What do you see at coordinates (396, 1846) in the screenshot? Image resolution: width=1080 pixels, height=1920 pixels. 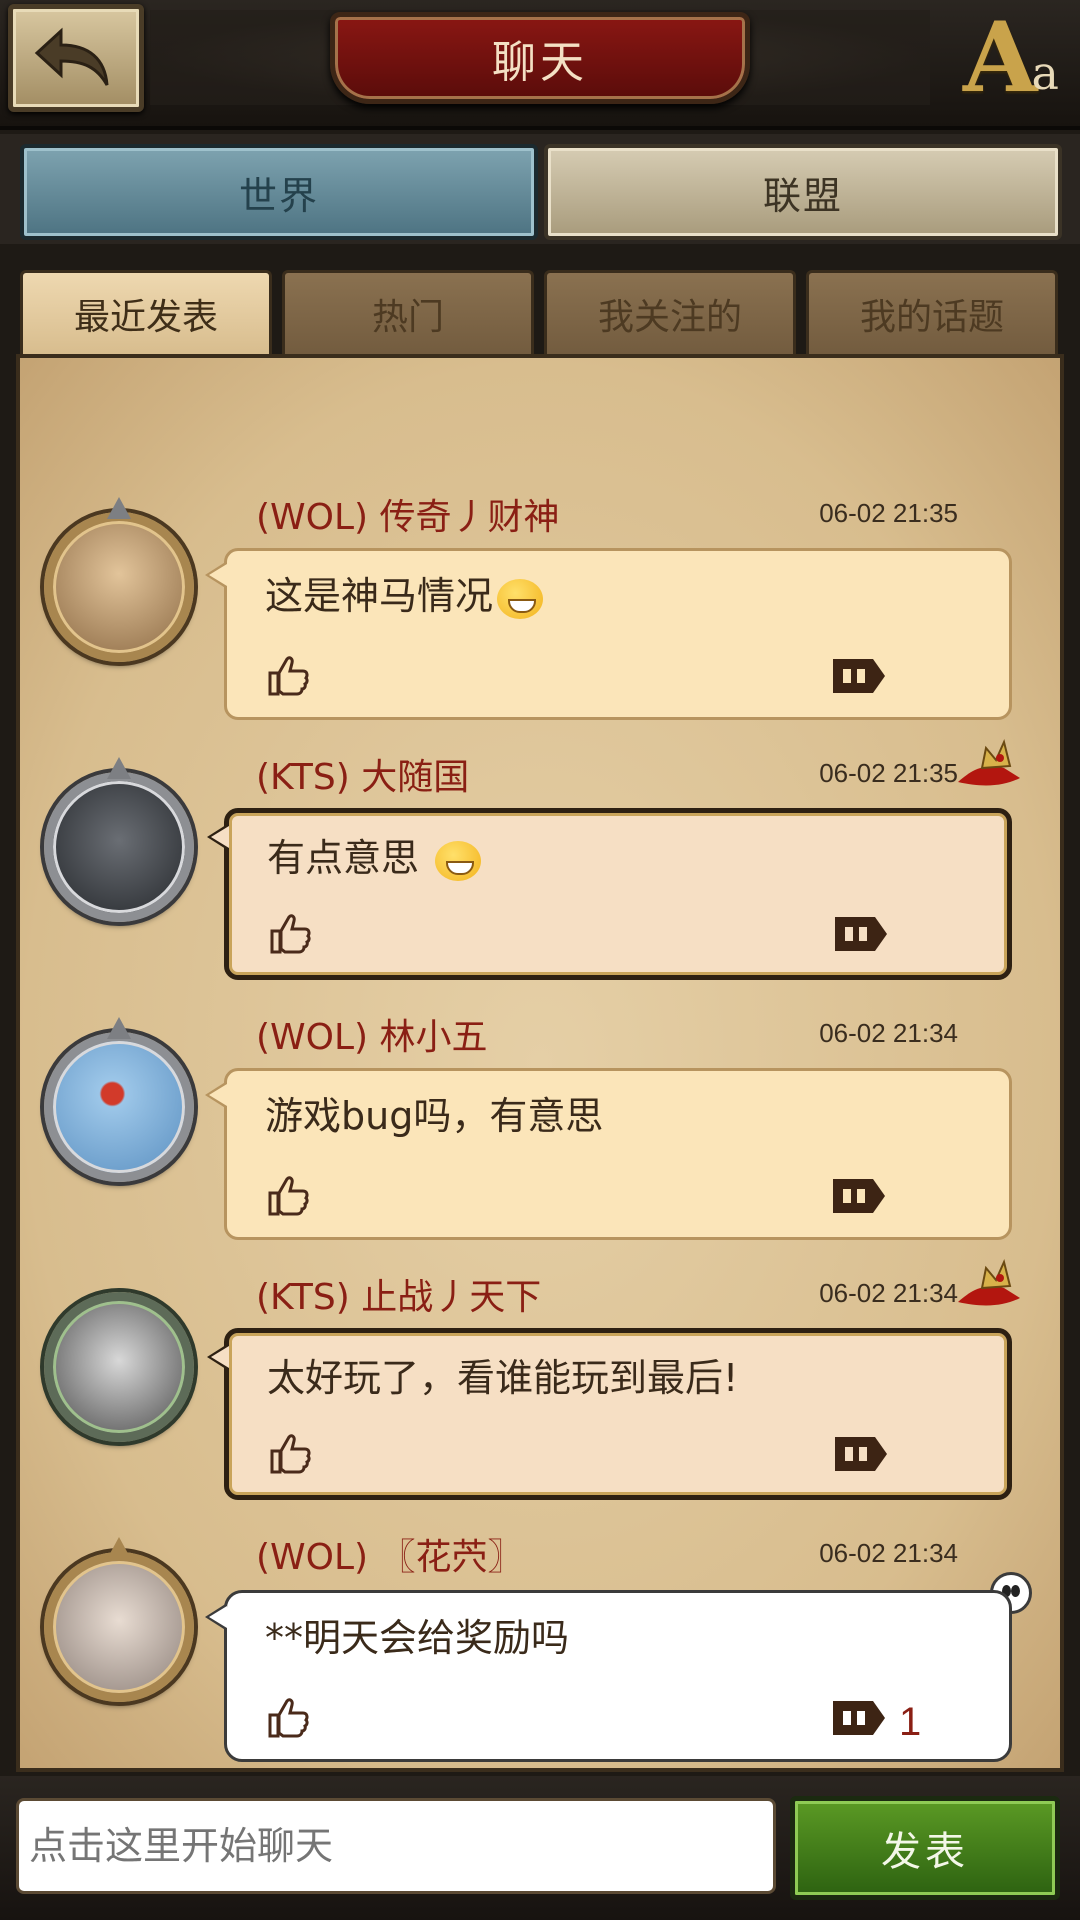 I see `chat-input` at bounding box center [396, 1846].